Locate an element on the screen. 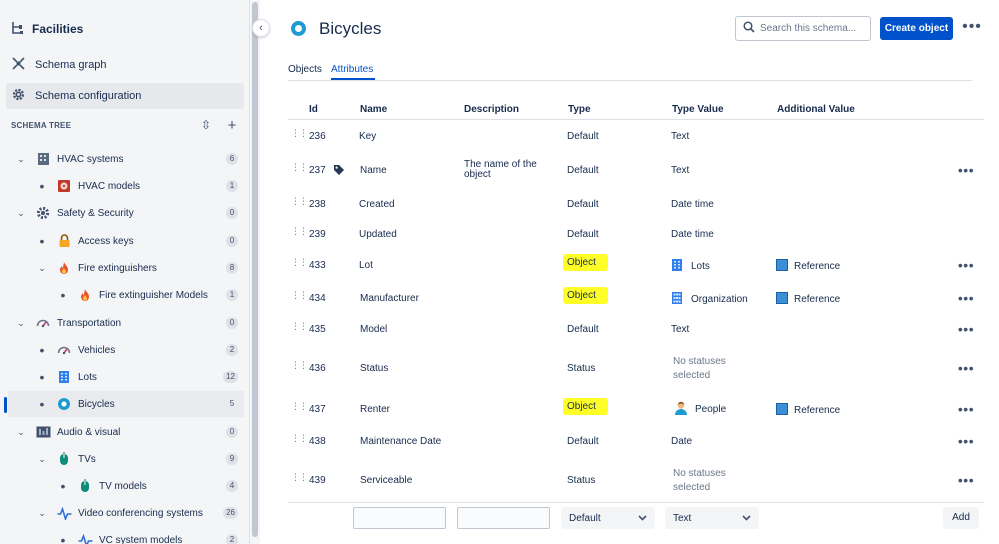  search-input is located at coordinates (810, 28).